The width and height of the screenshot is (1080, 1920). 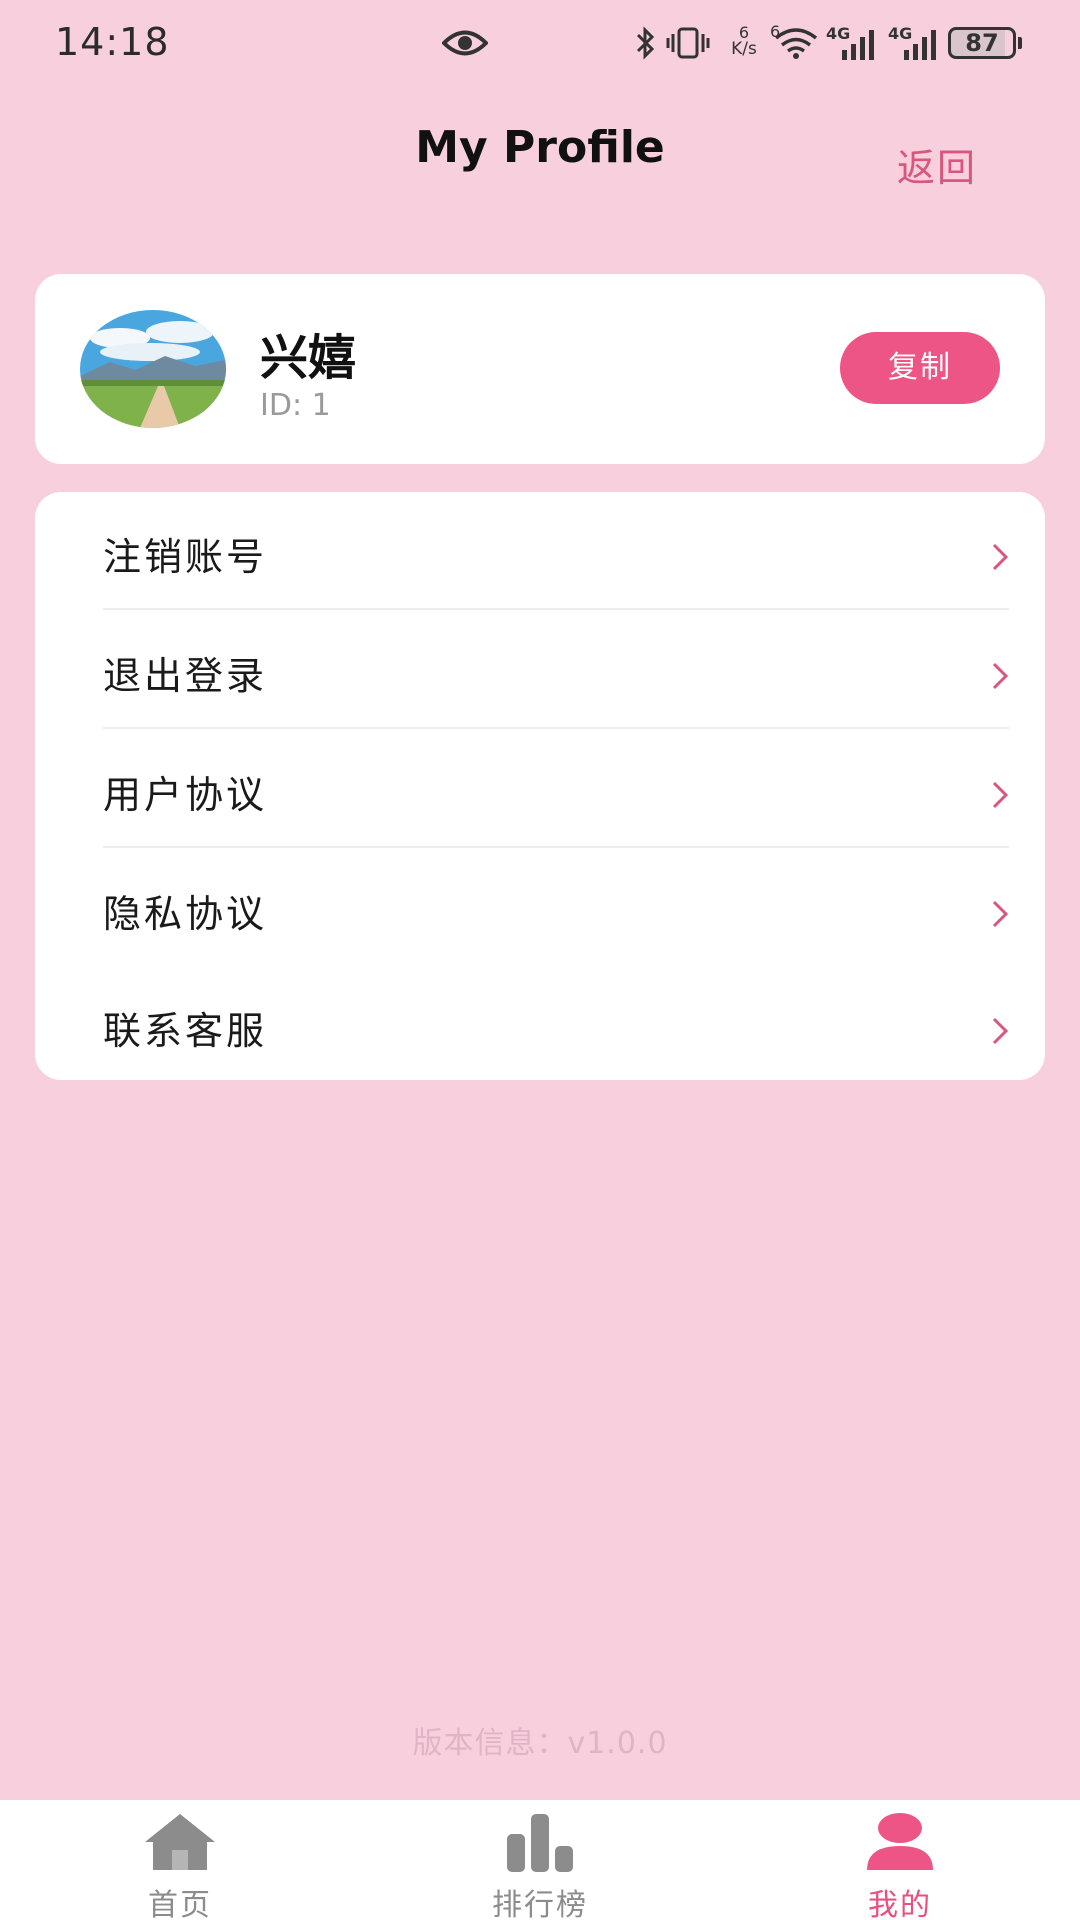 What do you see at coordinates (574, 789) in the screenshot?
I see `menu-item-user-agreement: 用户协议` at bounding box center [574, 789].